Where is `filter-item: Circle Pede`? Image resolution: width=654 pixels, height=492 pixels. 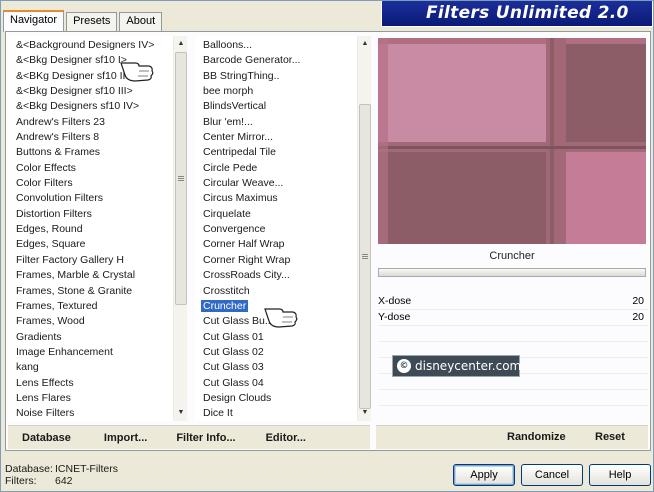
filter-item: Circle Pede is located at coordinates (287, 168).